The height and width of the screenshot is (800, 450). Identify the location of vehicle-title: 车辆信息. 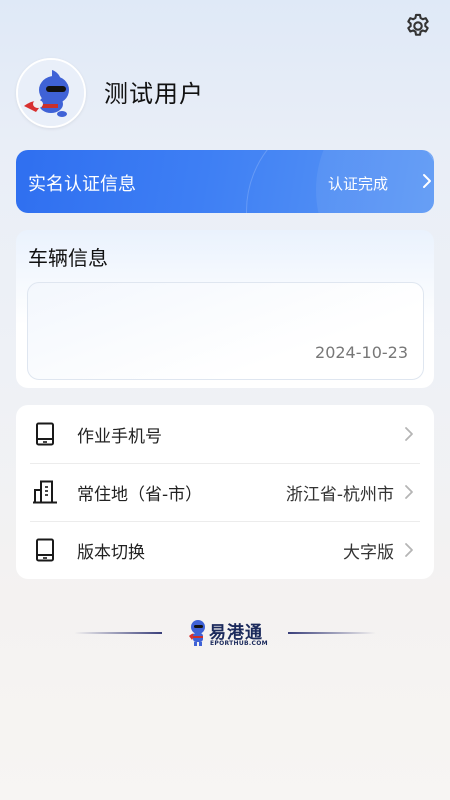
(68, 258).